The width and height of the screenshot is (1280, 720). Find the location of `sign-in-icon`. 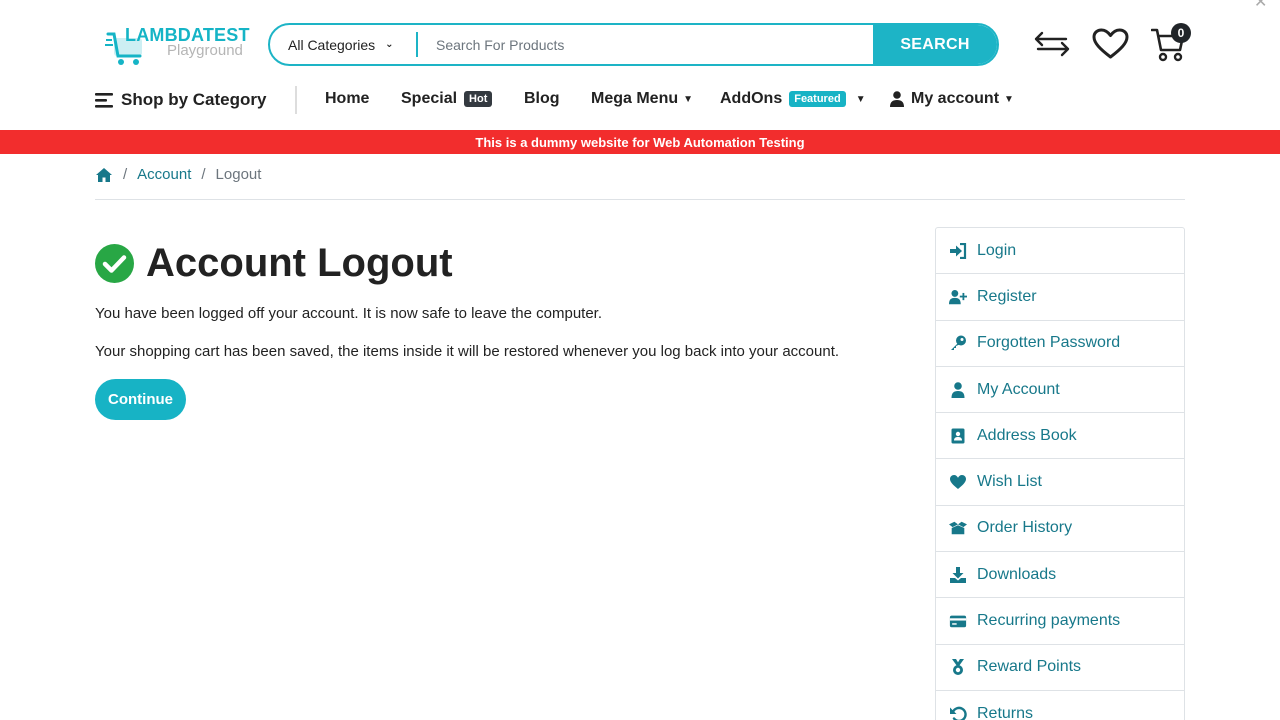

sign-in-icon is located at coordinates (958, 250).